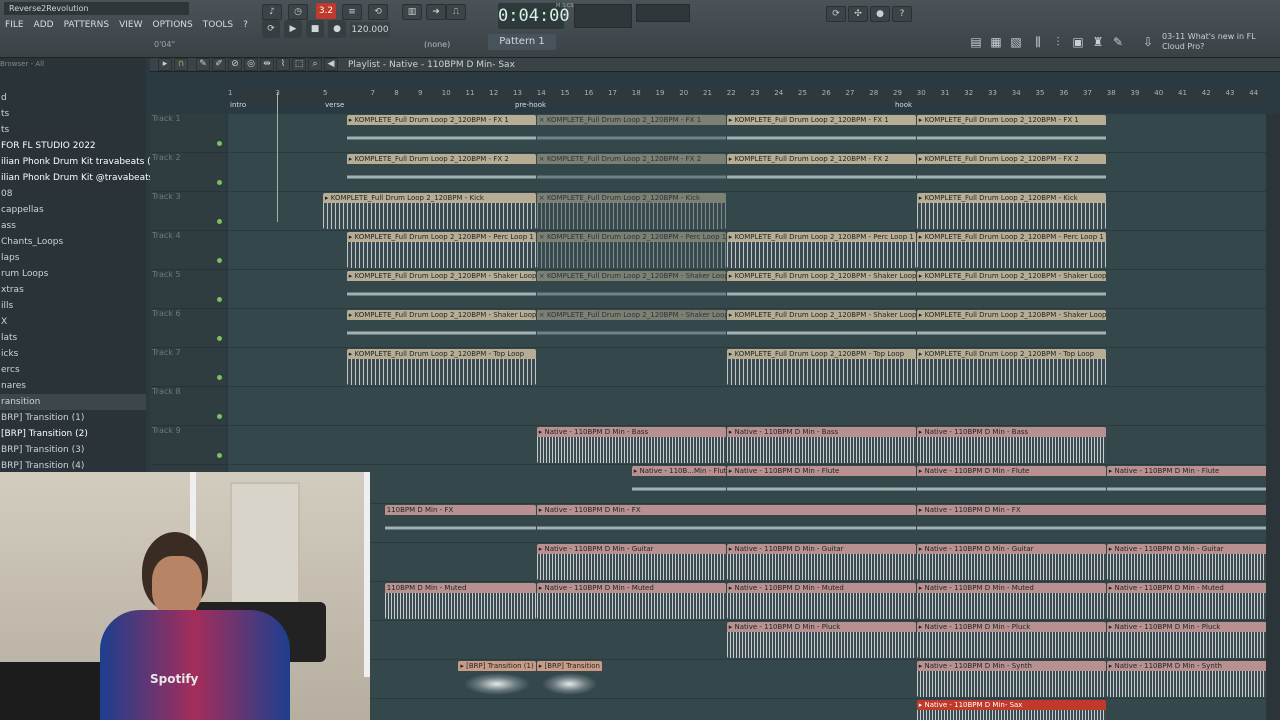 Image resolution: width=1280 pixels, height=720 pixels. Describe the element at coordinates (73, 226) in the screenshot. I see `browser-item: ass` at that location.